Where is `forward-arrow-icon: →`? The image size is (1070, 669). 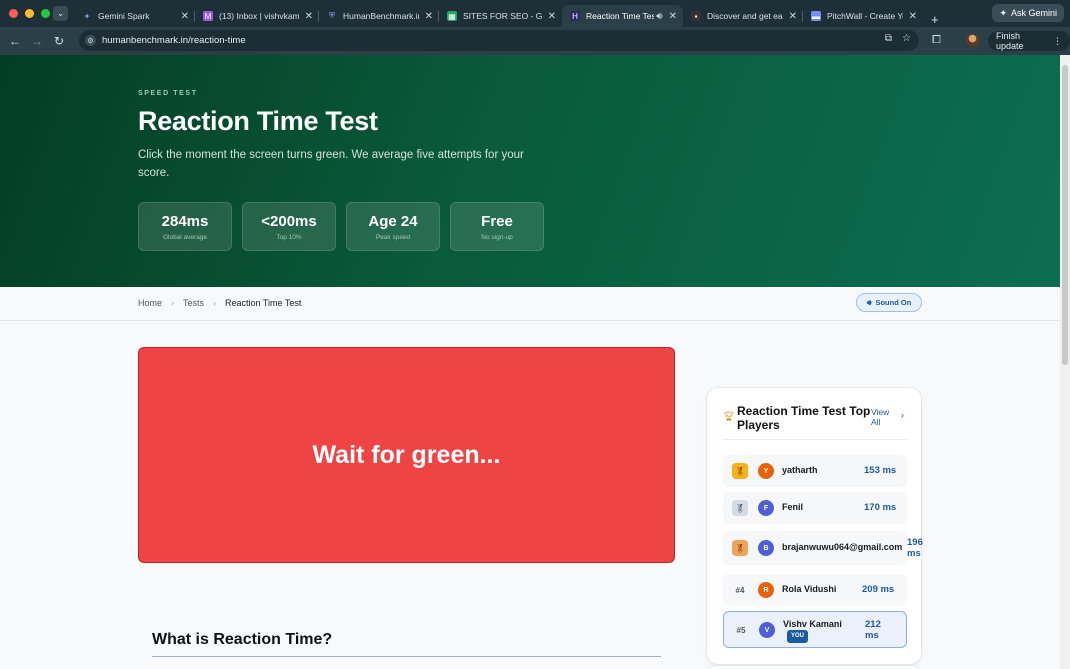
forward-arrow-icon: → is located at coordinates (37, 41).